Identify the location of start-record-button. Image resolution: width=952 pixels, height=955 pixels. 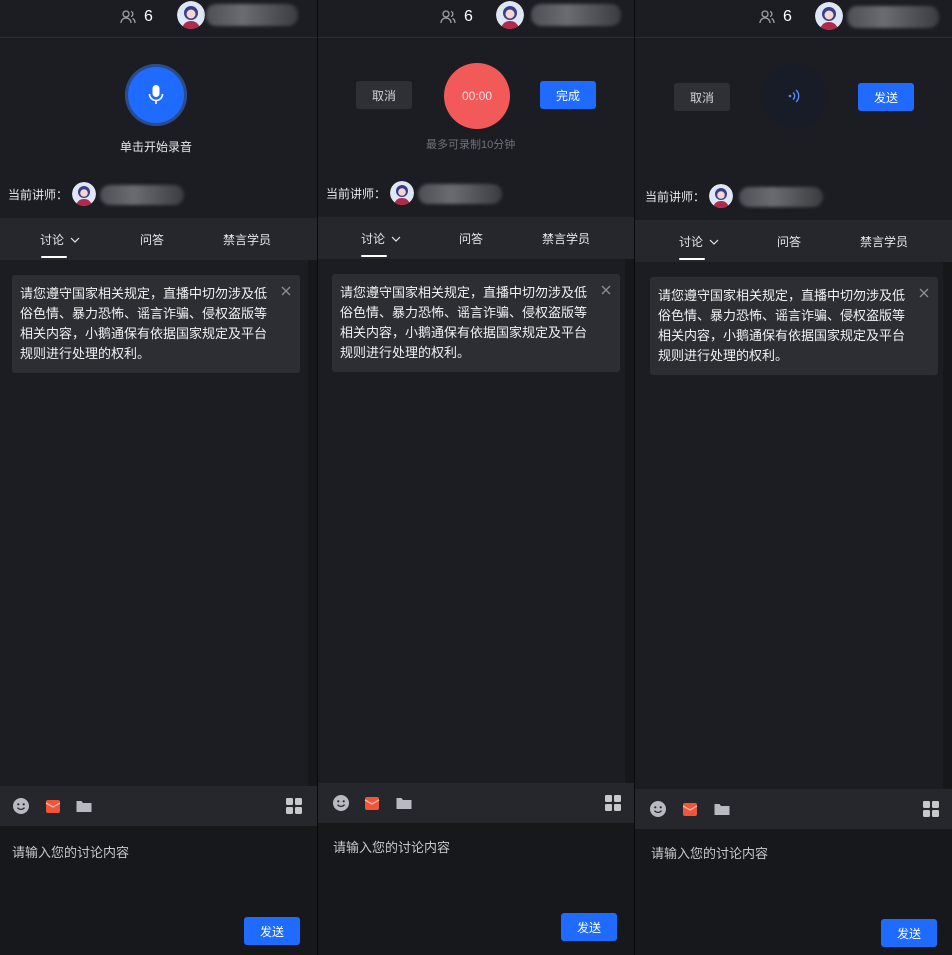
(156, 95).